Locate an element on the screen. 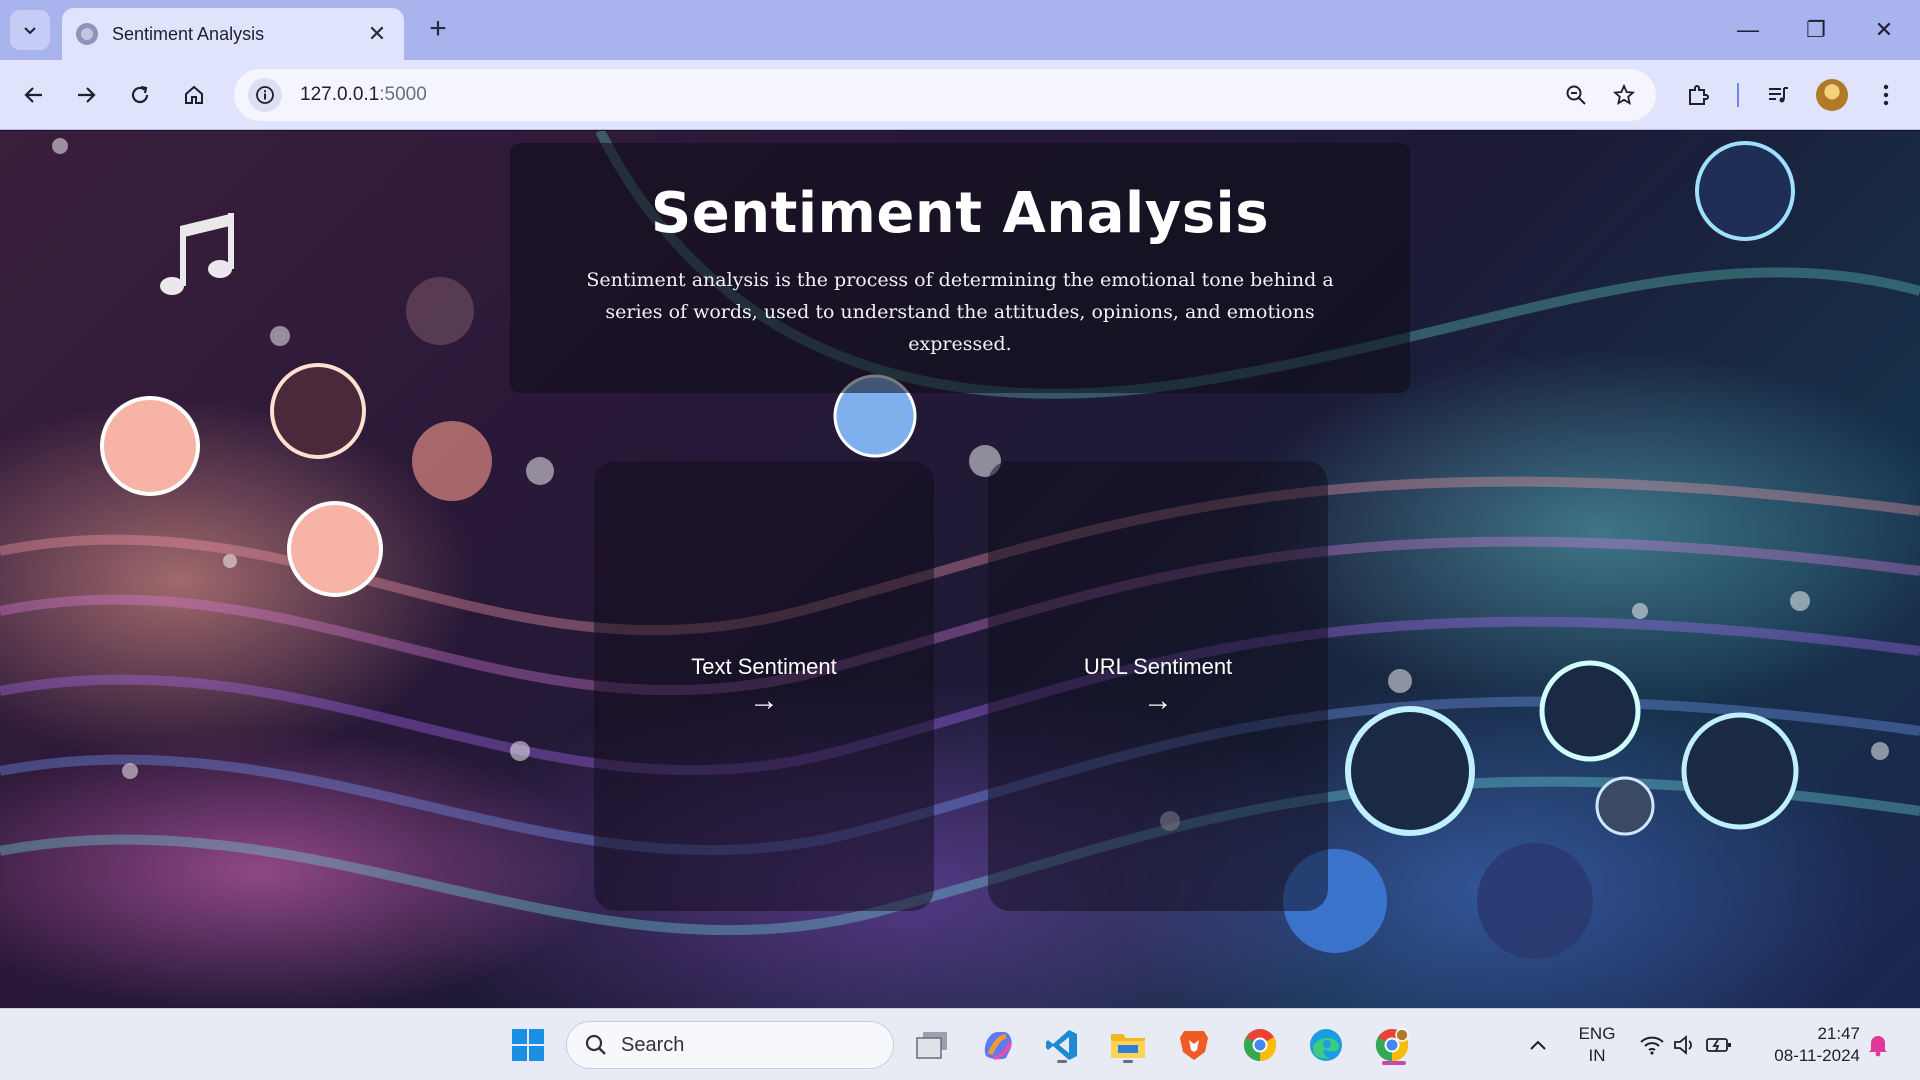 Image resolution: width=1920 pixels, height=1080 pixels. quick-settings-button is located at coordinates (1686, 1045).